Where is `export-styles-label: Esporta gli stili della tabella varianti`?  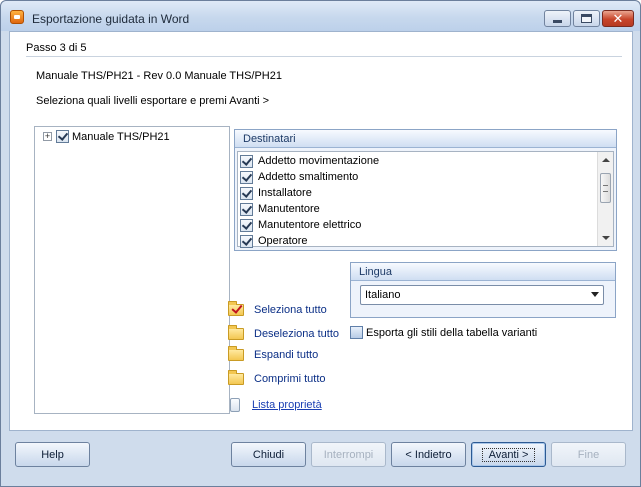
export-styles-label: Esporta gli stili della tabella varianti is located at coordinates (452, 332).